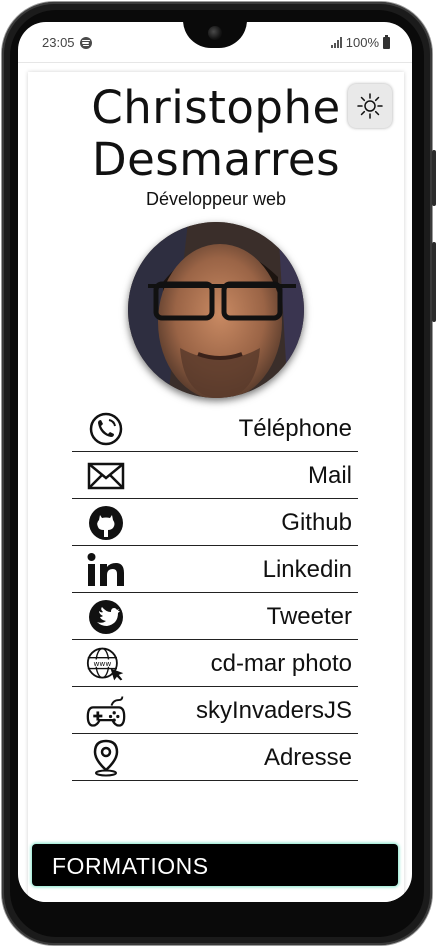 Image resolution: width=436 pixels, height=949 pixels. What do you see at coordinates (216, 159) in the screenshot?
I see `profile-name-last: Desmarres` at bounding box center [216, 159].